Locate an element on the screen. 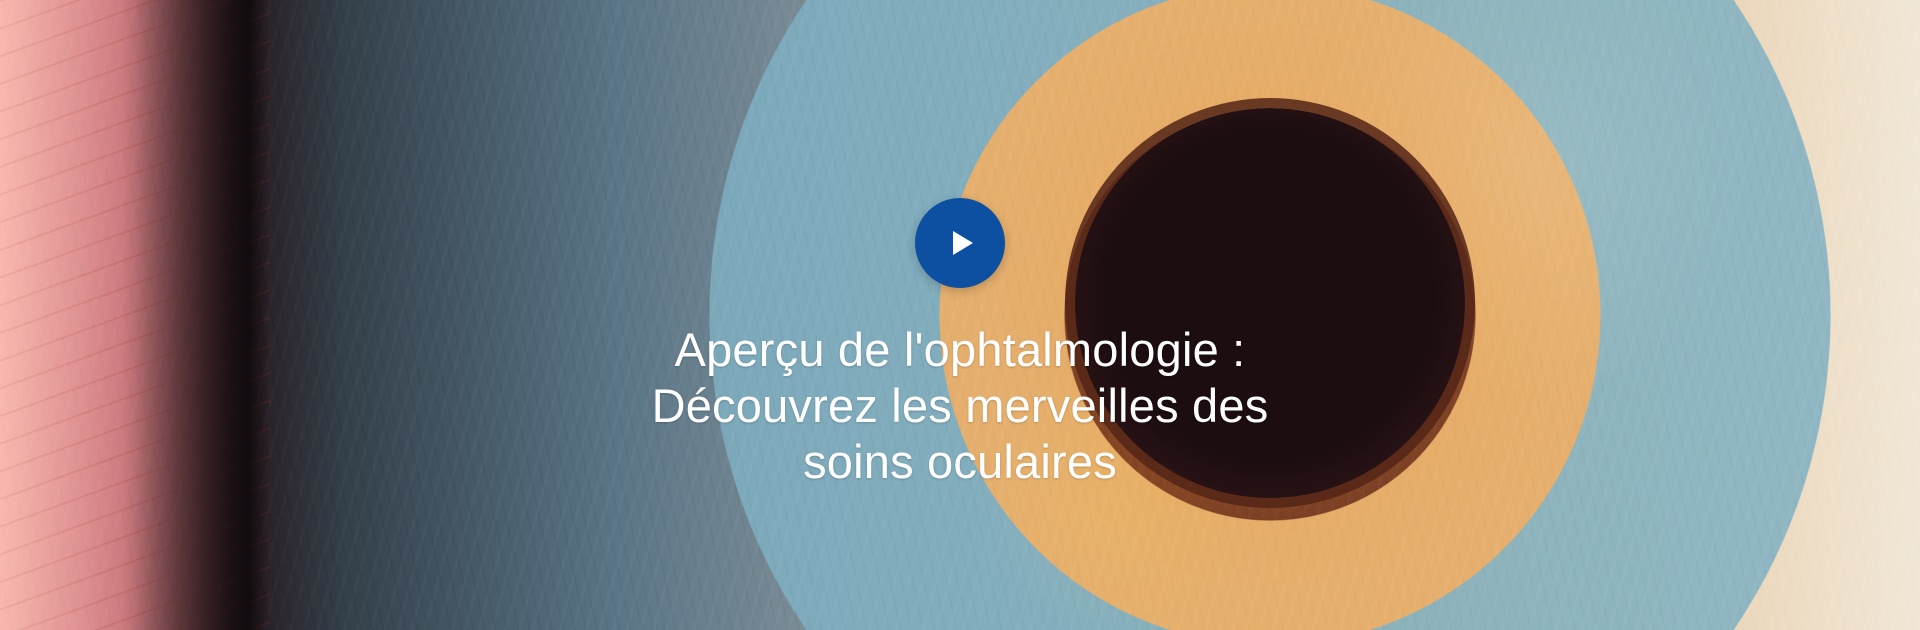  play-video-button is located at coordinates (960, 243).